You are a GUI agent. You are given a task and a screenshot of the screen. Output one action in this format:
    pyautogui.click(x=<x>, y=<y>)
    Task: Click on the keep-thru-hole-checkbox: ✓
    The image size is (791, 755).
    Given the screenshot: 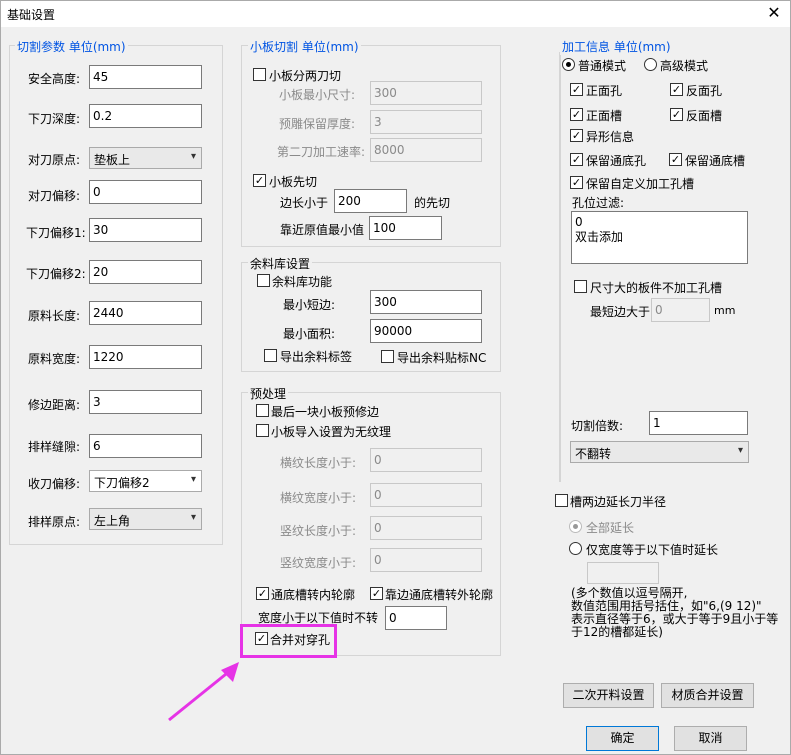 What is the action you would take?
    pyautogui.click(x=576, y=159)
    